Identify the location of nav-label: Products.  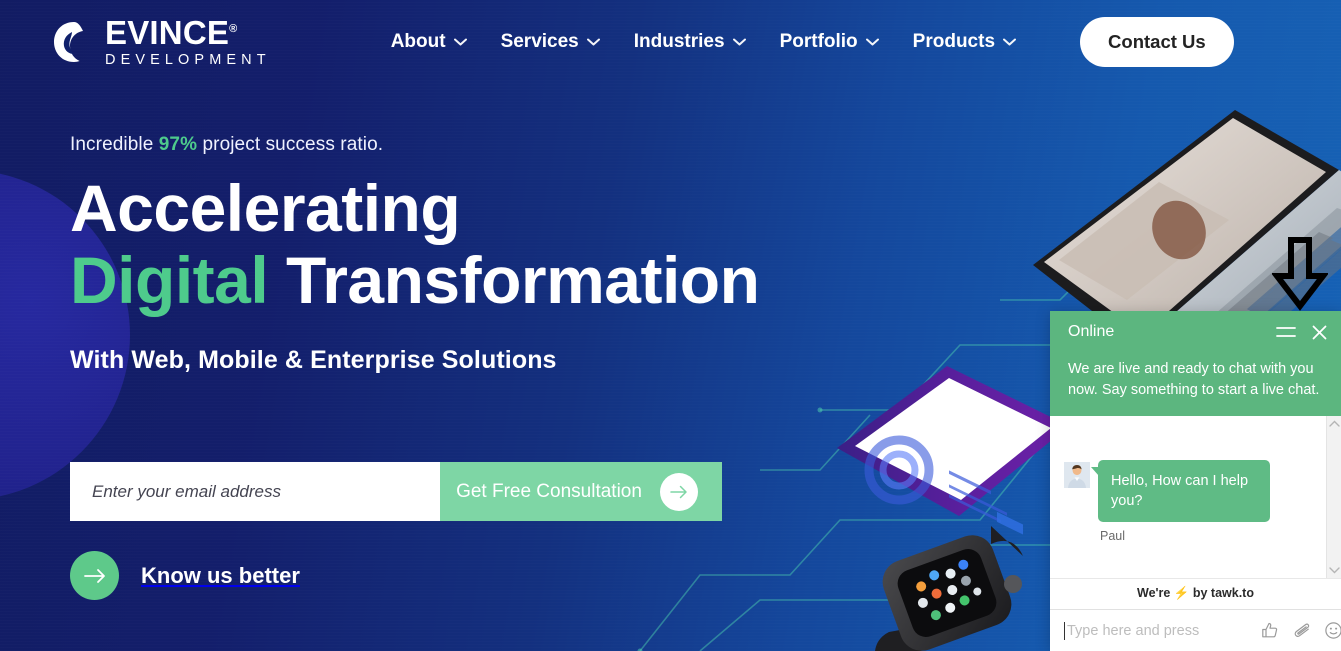
(954, 41).